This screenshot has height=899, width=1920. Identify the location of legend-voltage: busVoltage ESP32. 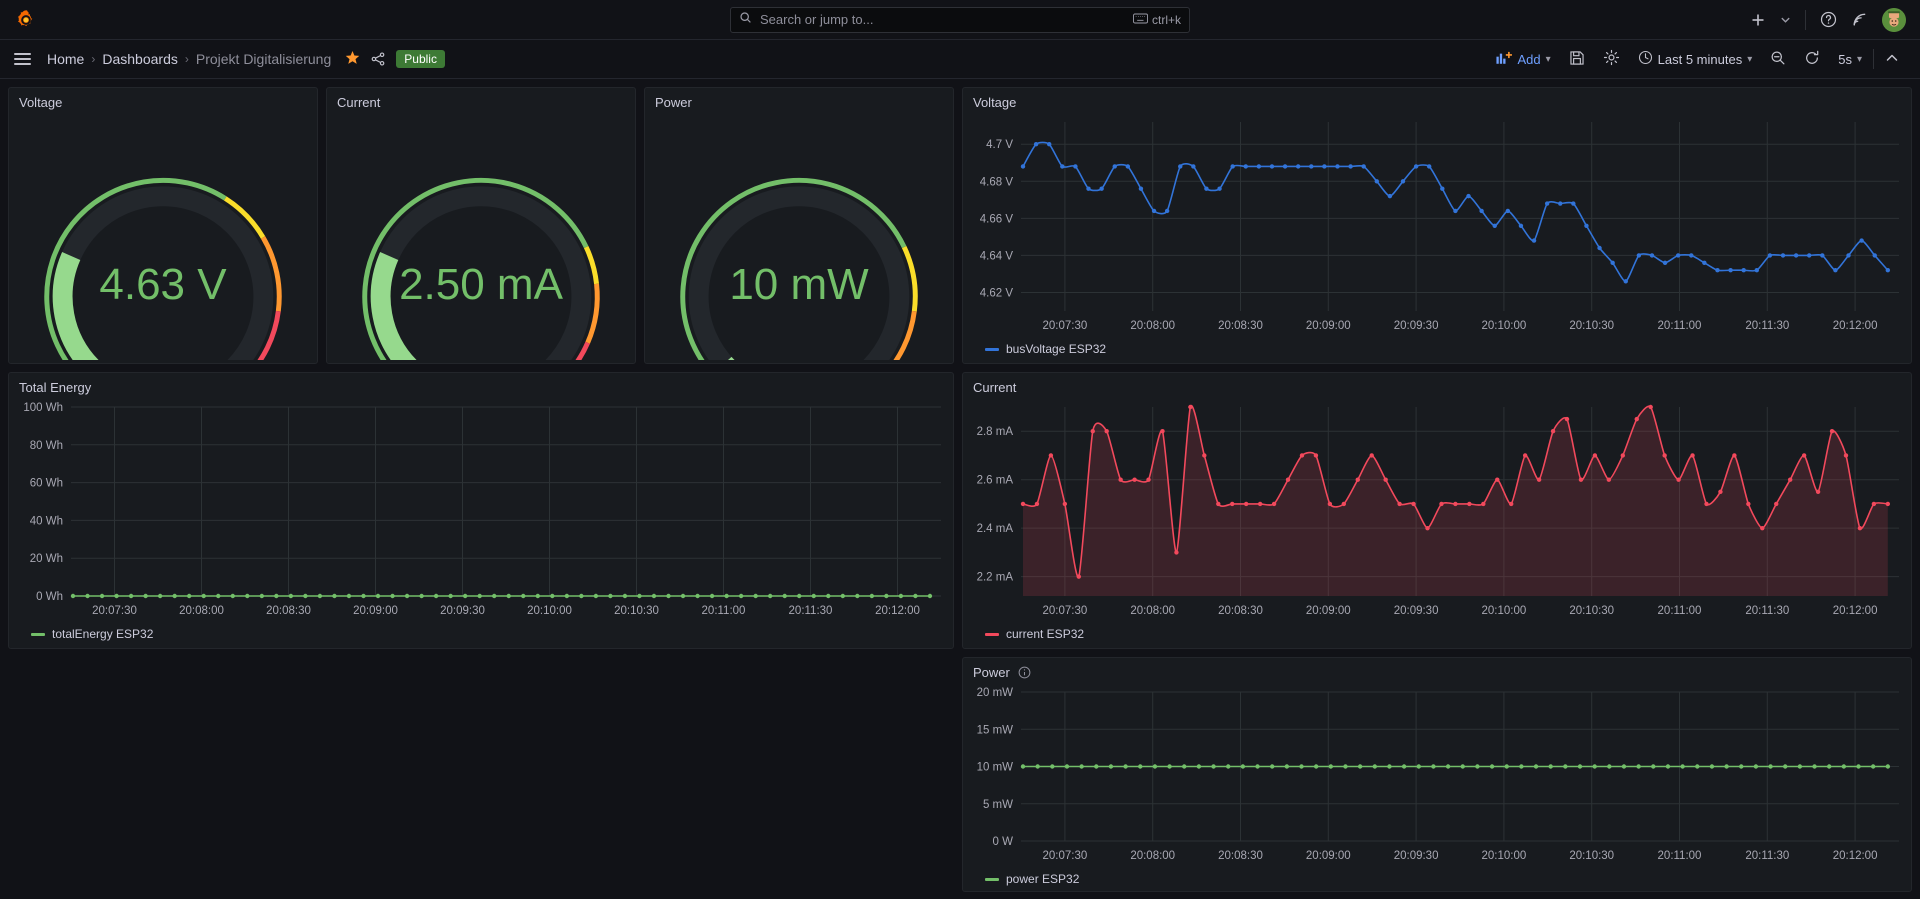
(1437, 349).